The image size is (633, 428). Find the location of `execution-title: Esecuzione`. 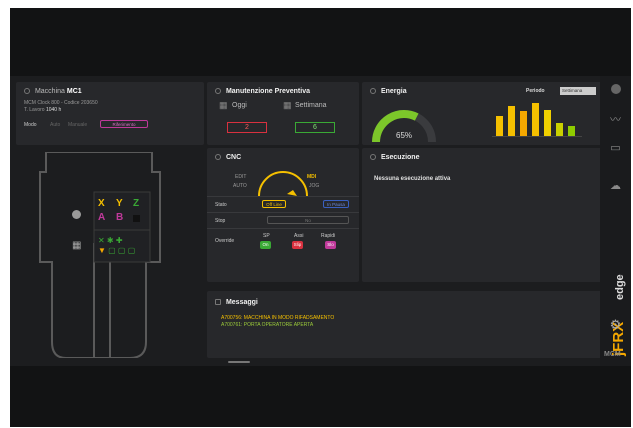

execution-title: Esecuzione is located at coordinates (394, 157).